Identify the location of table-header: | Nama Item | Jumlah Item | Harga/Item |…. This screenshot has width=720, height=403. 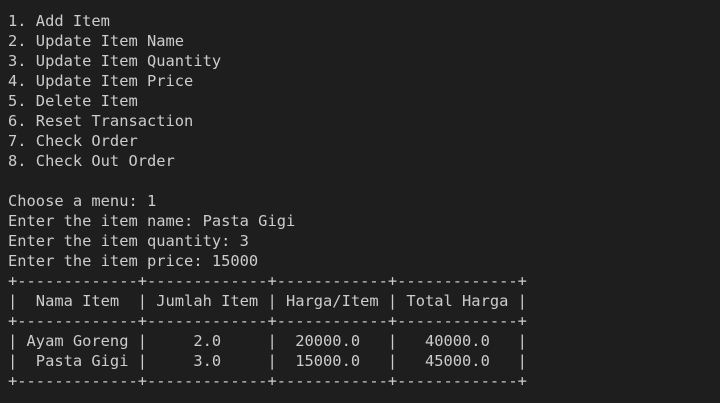
(267, 301).